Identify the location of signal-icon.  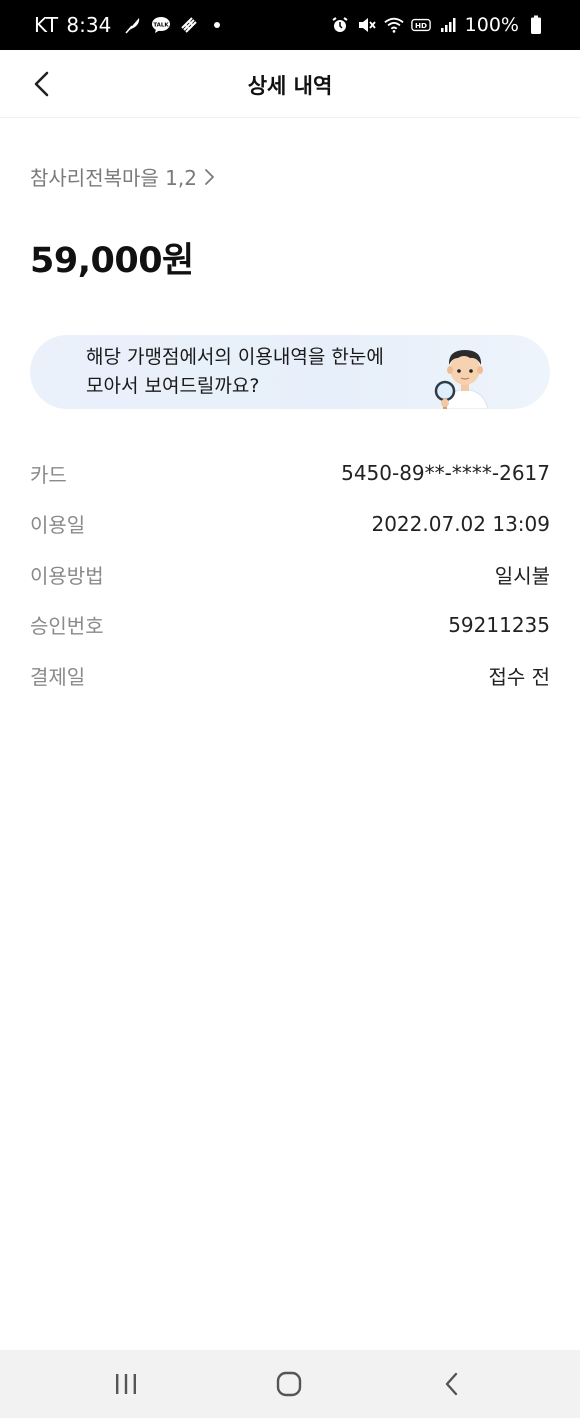
(448, 25).